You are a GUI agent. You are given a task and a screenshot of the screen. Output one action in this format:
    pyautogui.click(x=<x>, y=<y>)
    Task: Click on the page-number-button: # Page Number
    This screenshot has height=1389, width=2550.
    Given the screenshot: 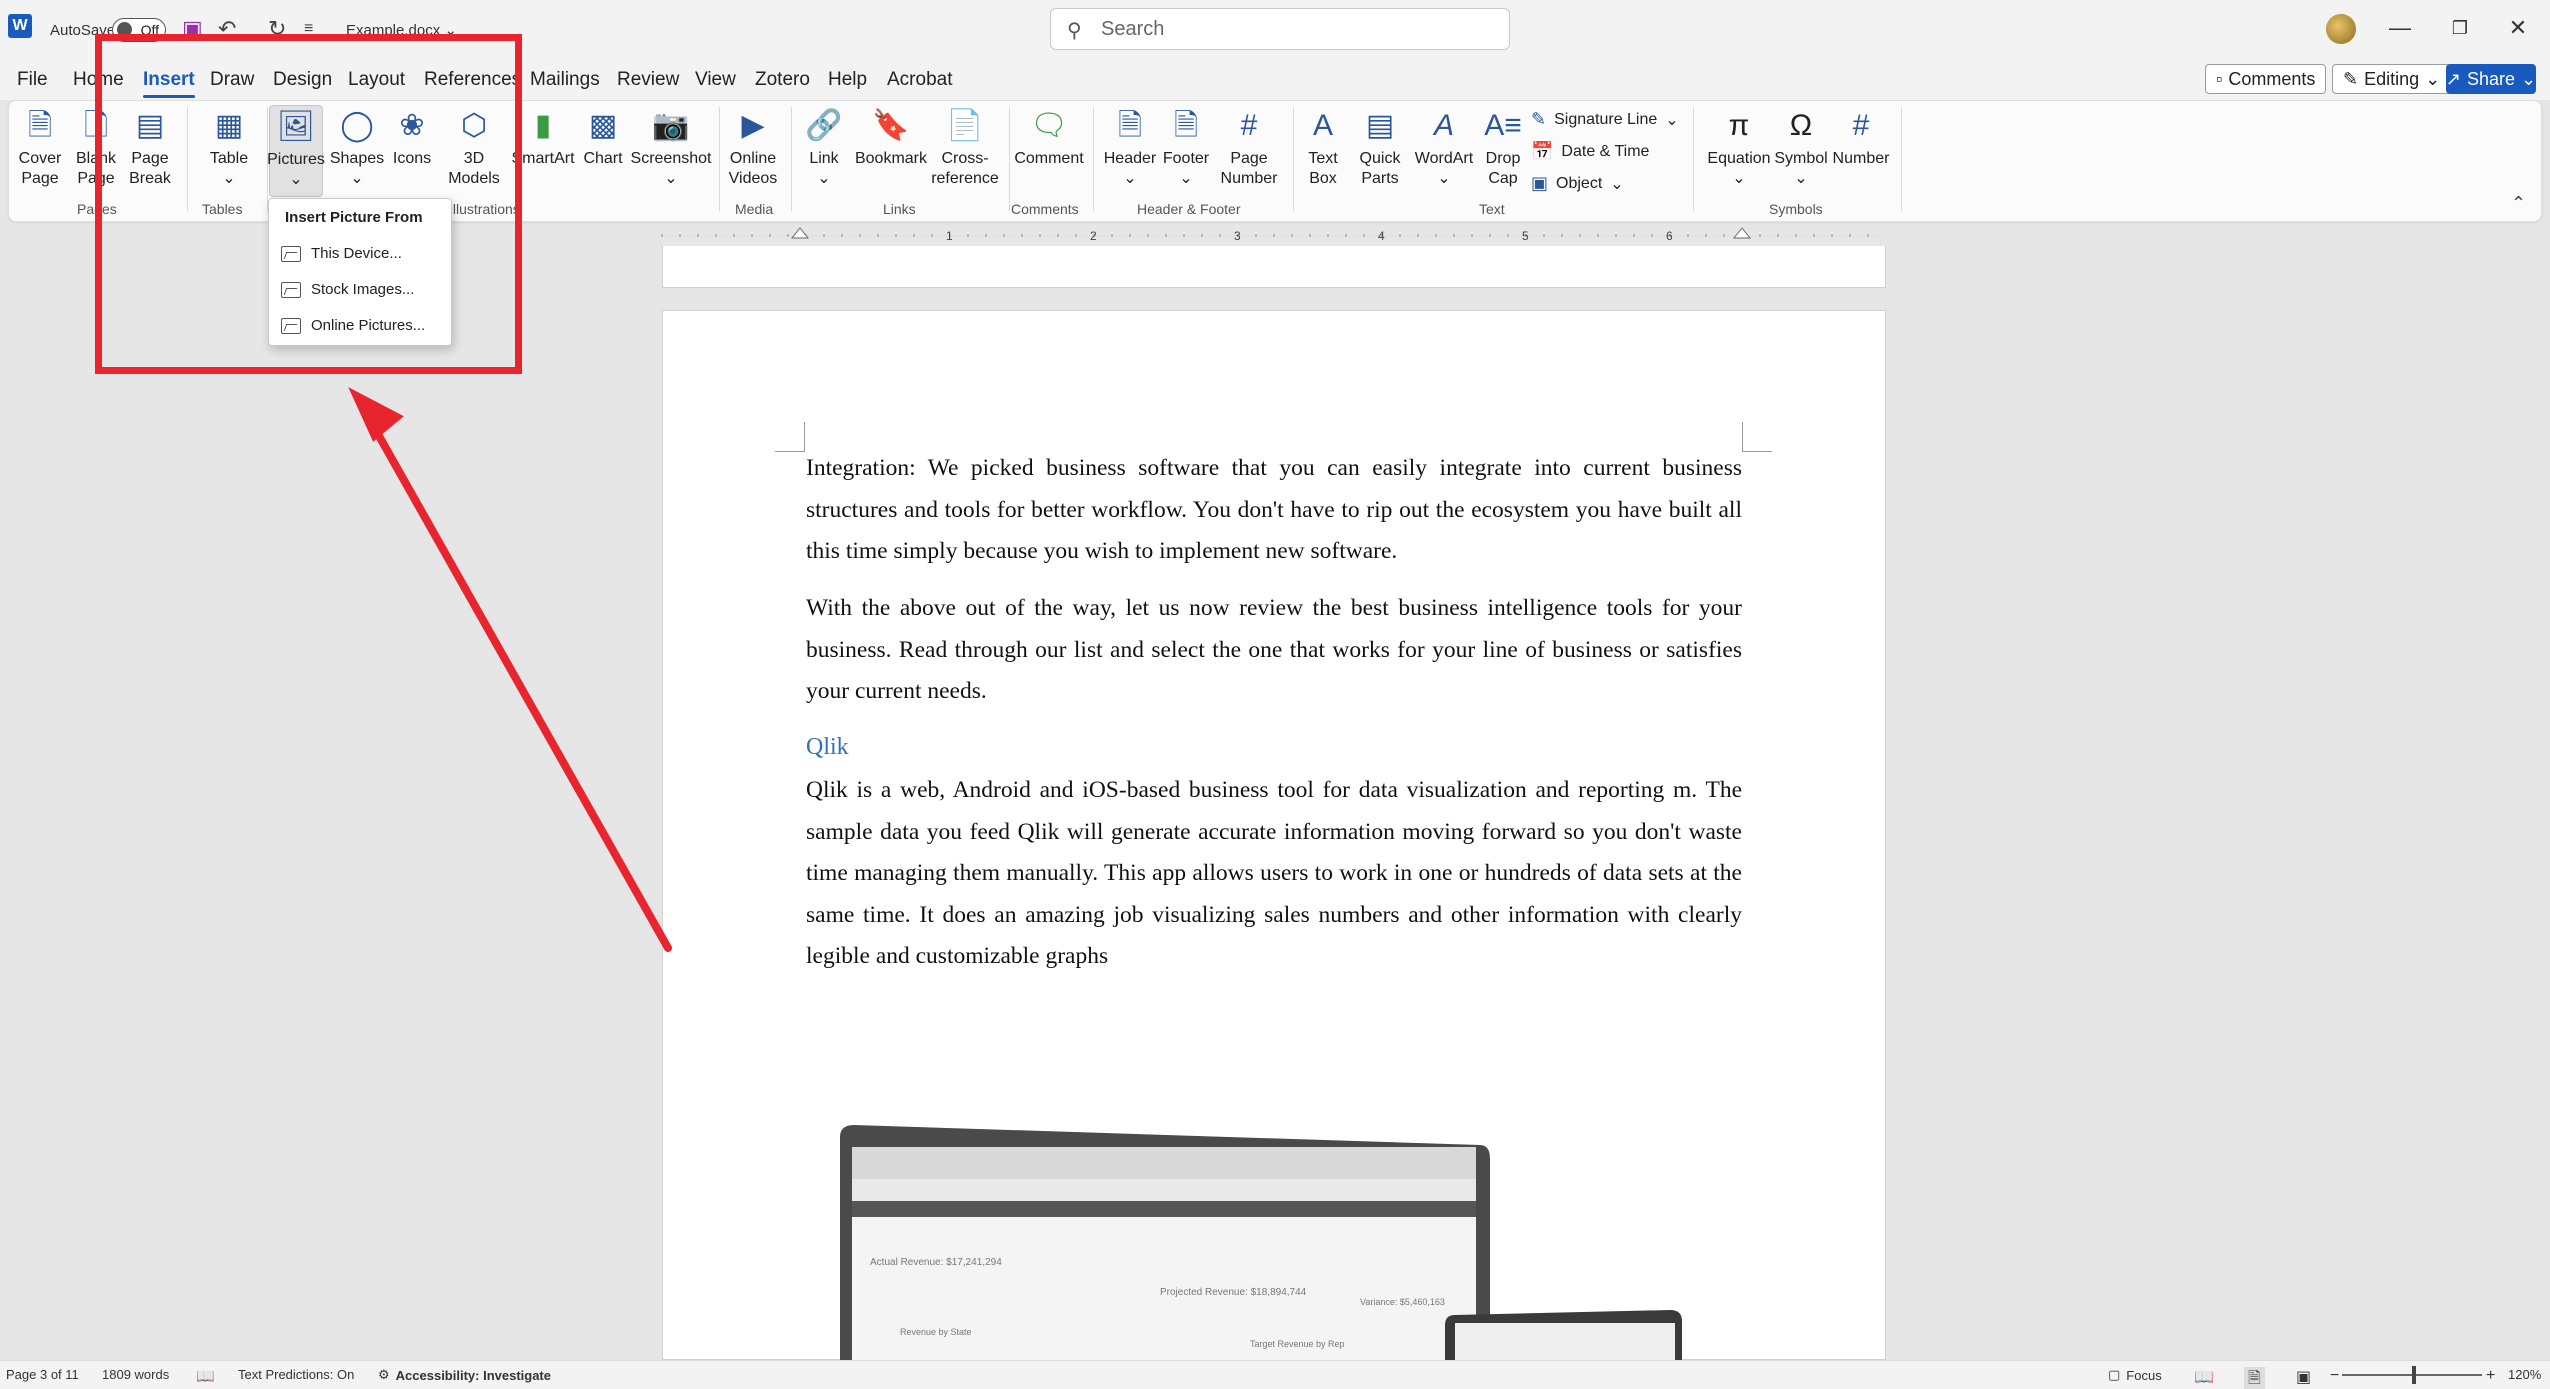 What is the action you would take?
    pyautogui.click(x=1249, y=147)
    